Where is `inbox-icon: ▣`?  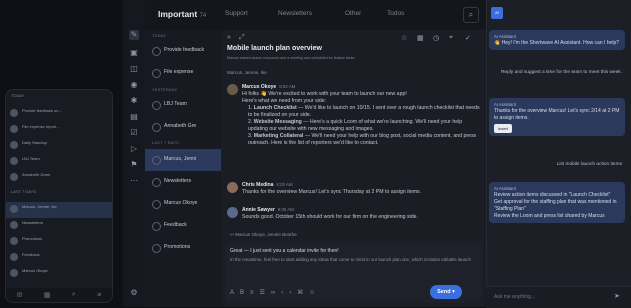
inbox-icon: ▣ is located at coordinates (134, 53).